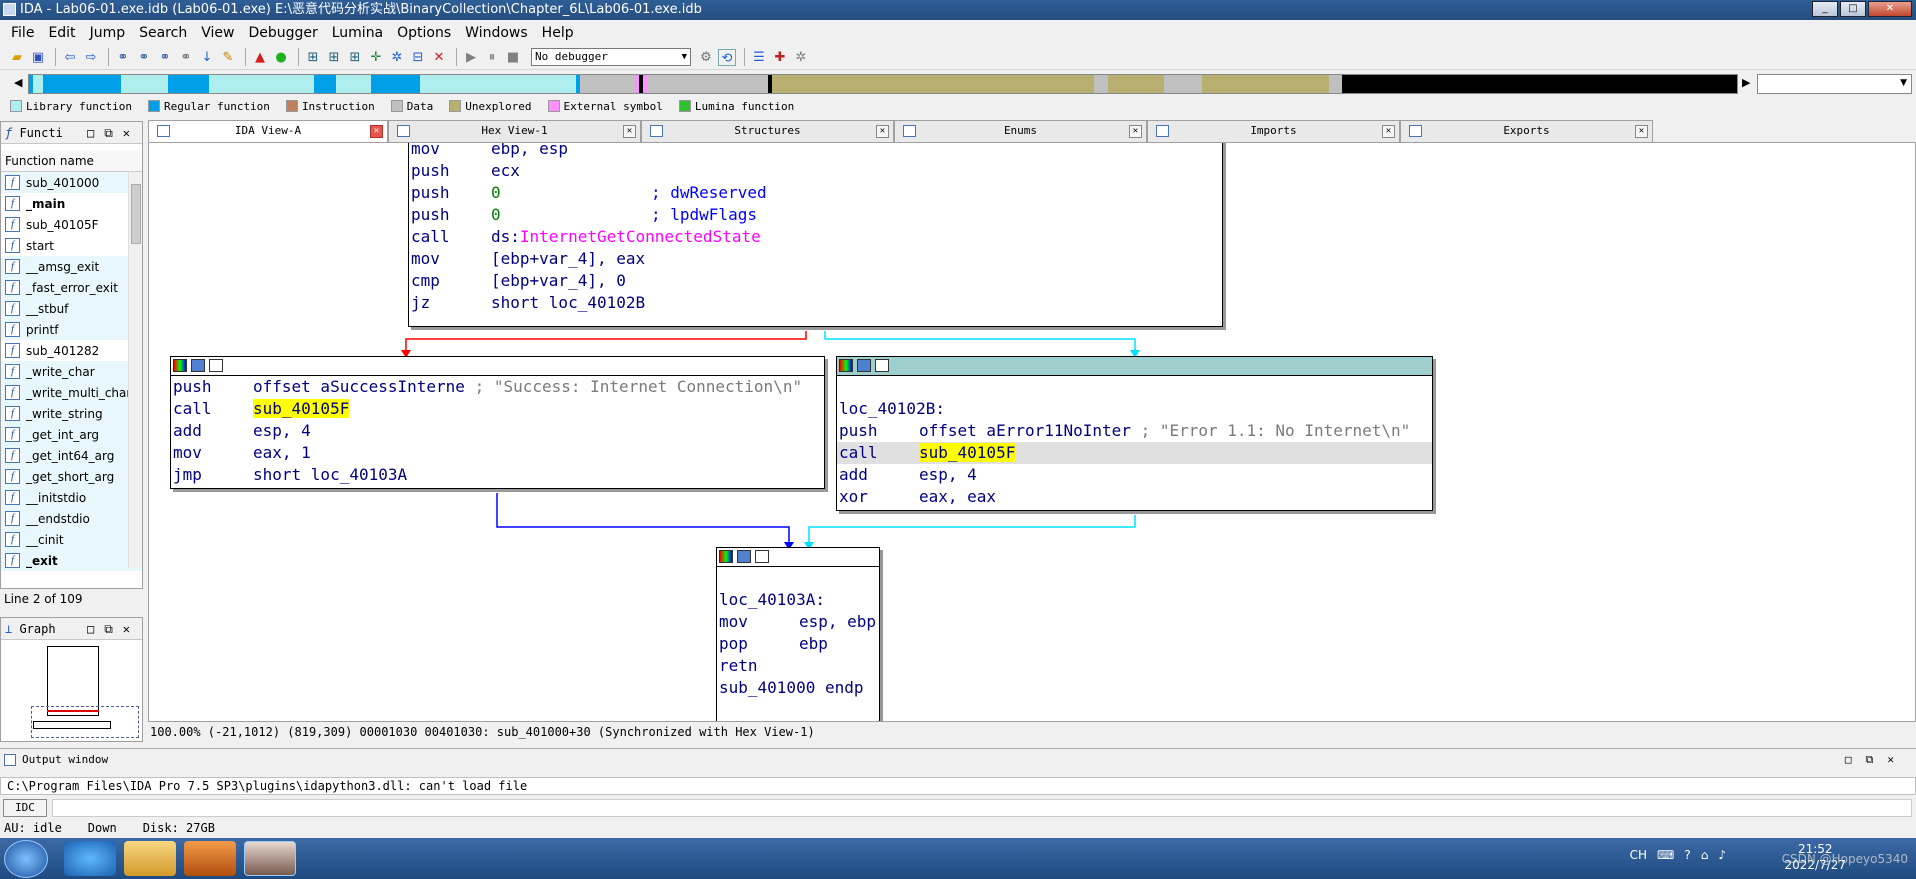  What do you see at coordinates (165, 57) in the screenshot?
I see `search-binary-icon: ⚭` at bounding box center [165, 57].